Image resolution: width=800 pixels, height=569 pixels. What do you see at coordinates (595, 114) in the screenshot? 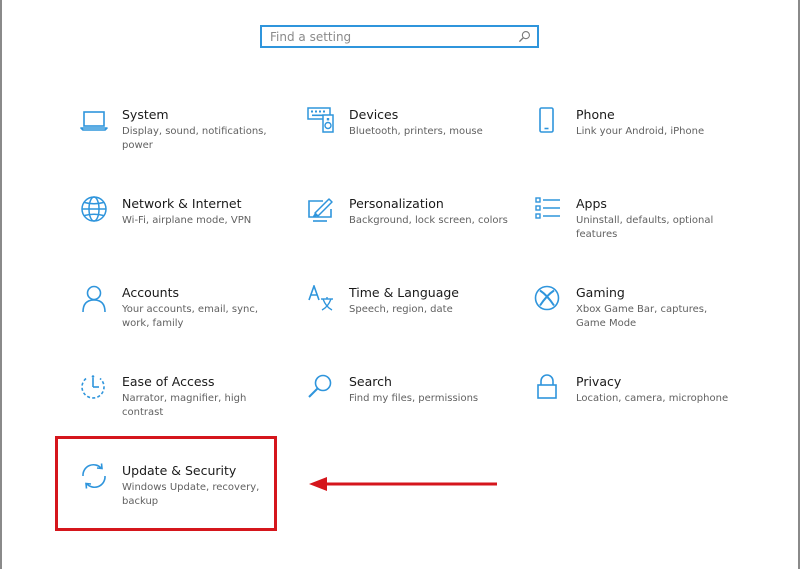
I see `tile-title: Phone` at bounding box center [595, 114].